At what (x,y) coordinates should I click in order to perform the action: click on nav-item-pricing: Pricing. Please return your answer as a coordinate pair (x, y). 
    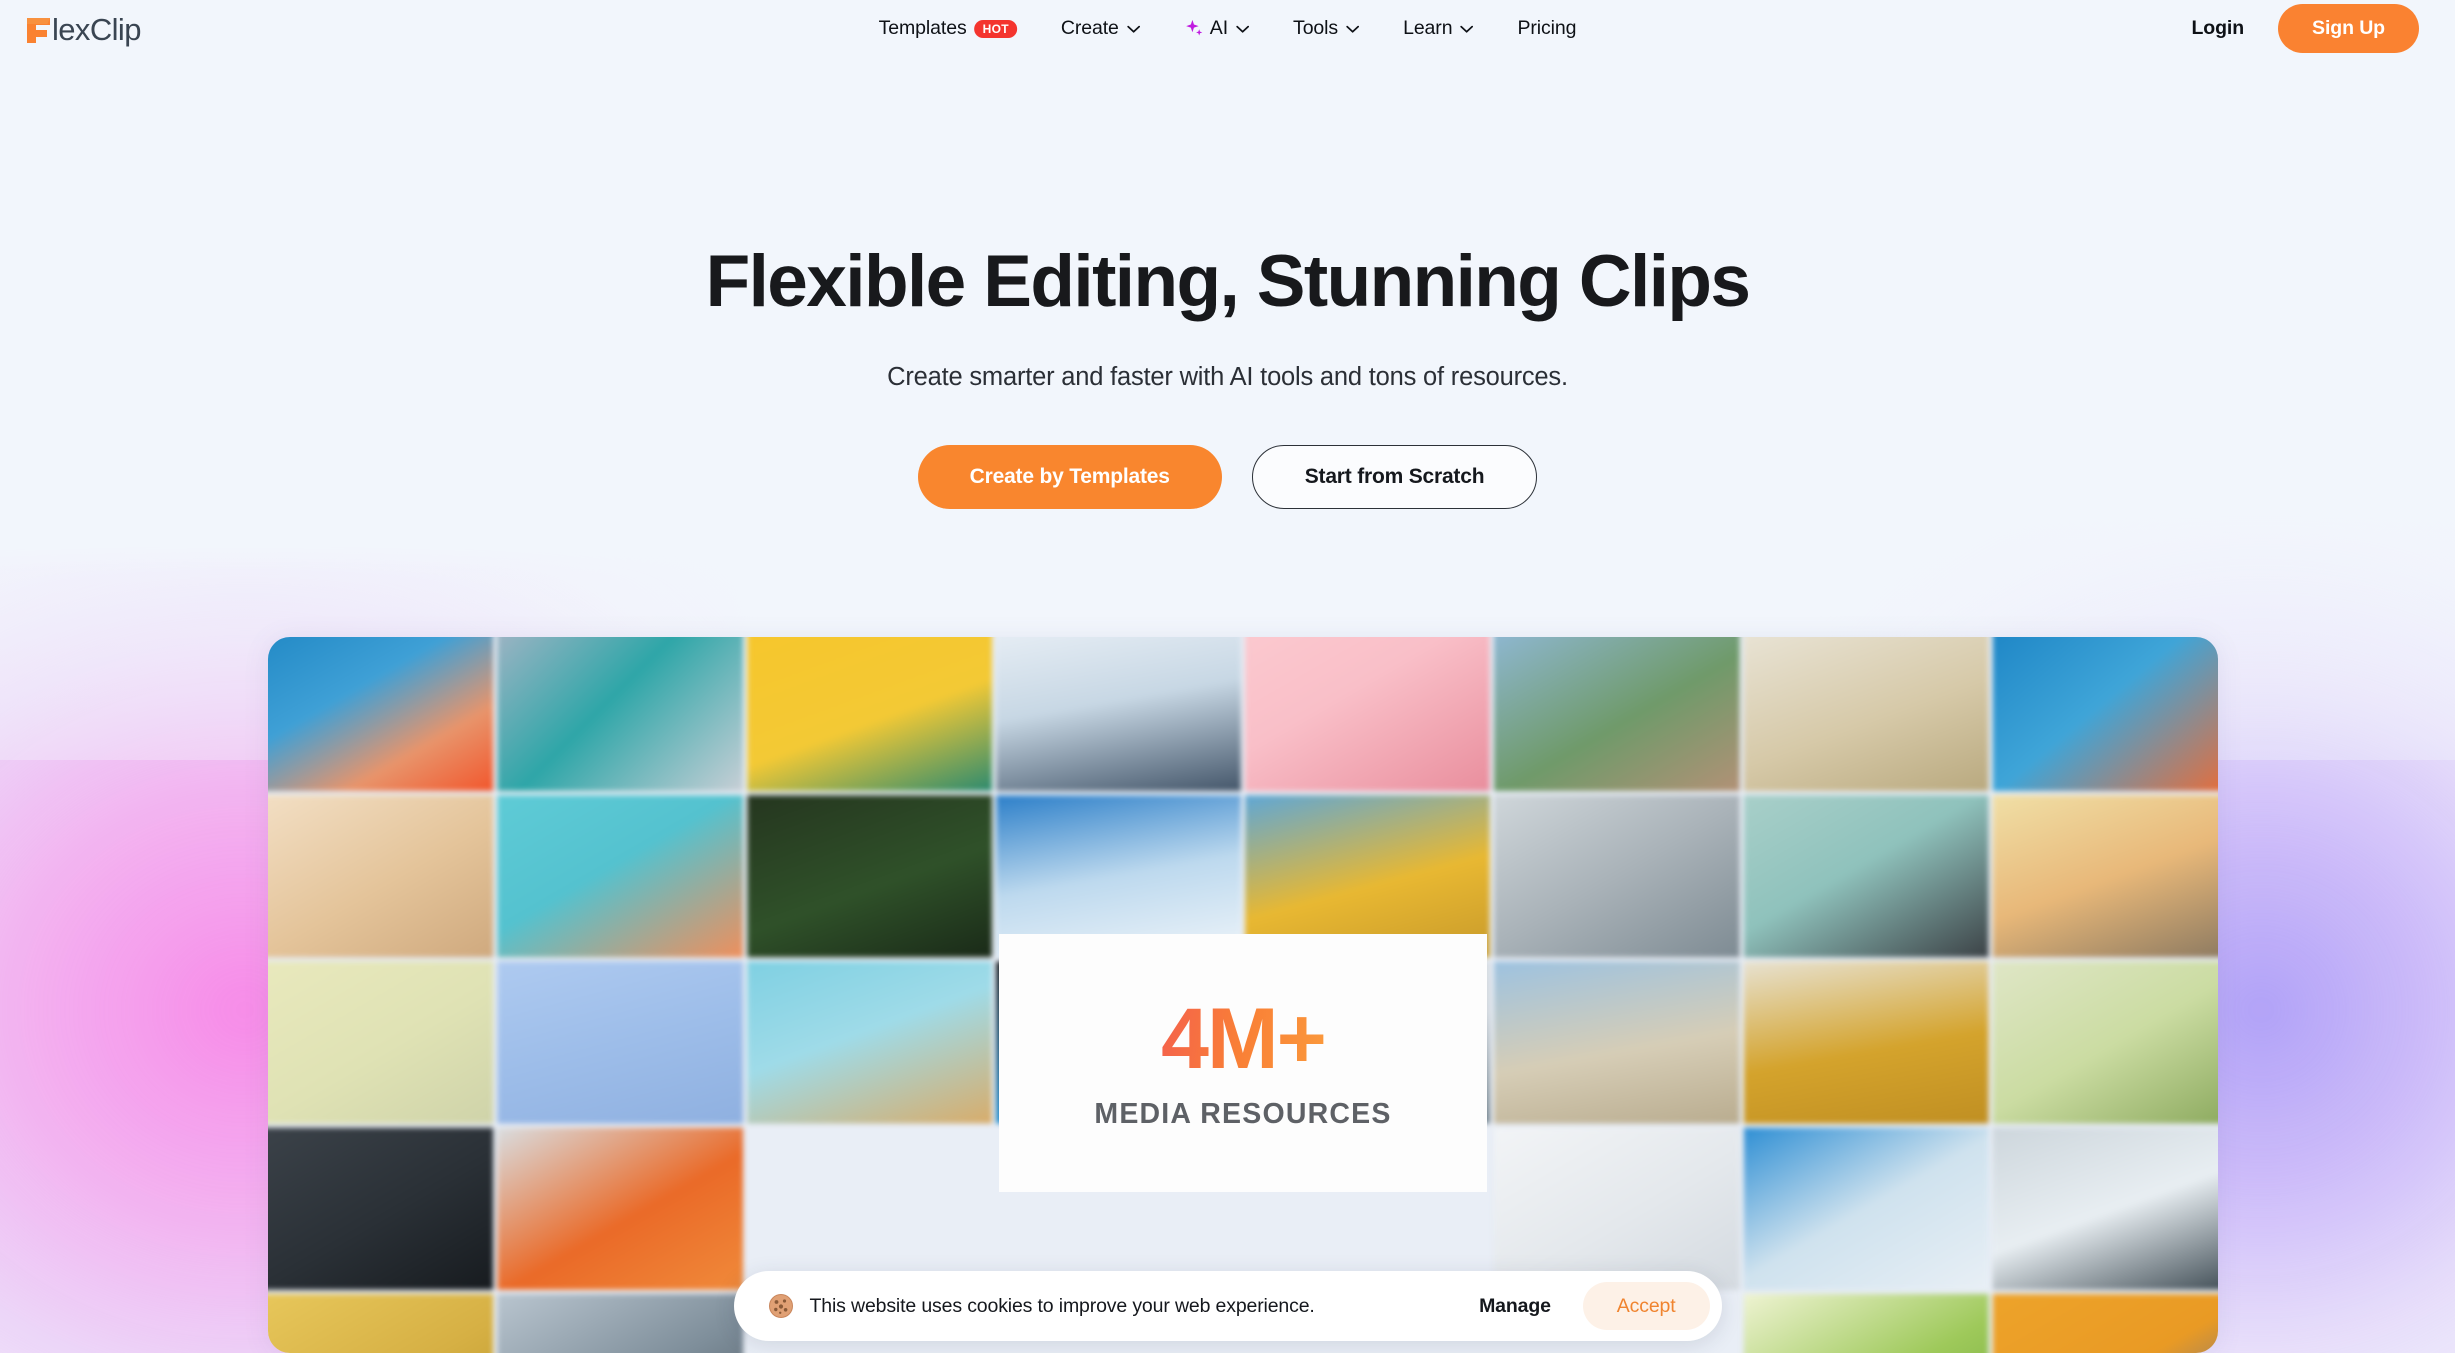
    Looking at the image, I should click on (1546, 28).